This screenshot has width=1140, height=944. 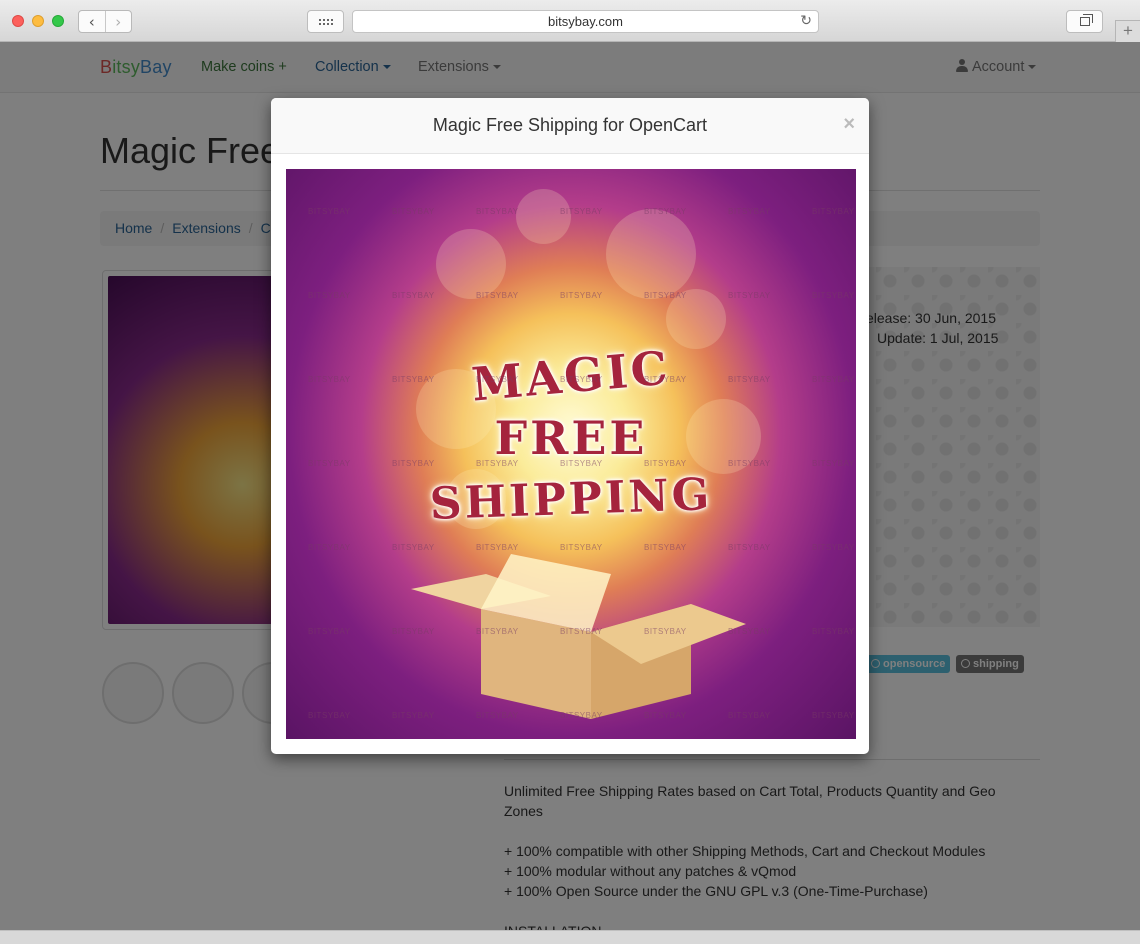 I want to click on reload-icon: ↻, so click(x=806, y=21).